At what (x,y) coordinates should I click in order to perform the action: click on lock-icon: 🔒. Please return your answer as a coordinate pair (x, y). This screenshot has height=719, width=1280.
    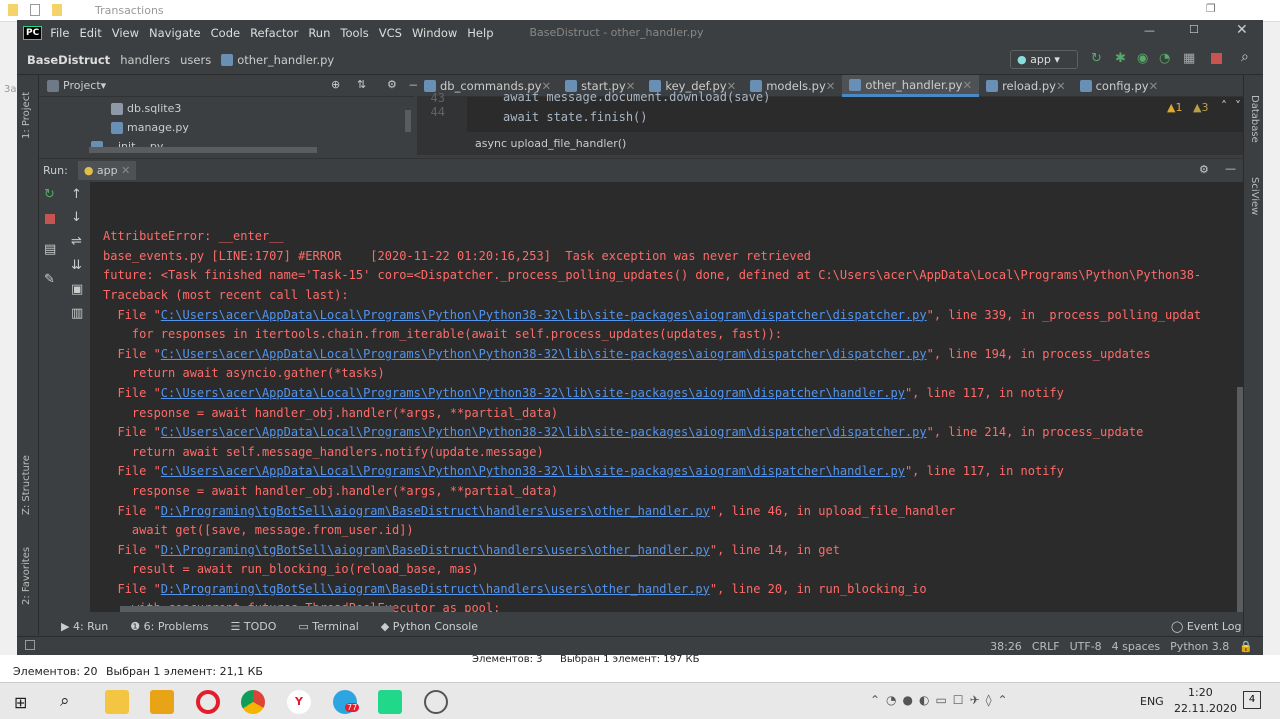
    Looking at the image, I should click on (1246, 646).